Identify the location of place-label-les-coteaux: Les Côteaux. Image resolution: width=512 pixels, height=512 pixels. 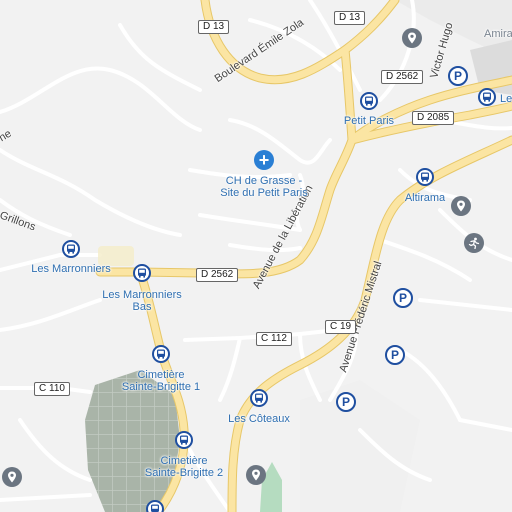
(259, 419).